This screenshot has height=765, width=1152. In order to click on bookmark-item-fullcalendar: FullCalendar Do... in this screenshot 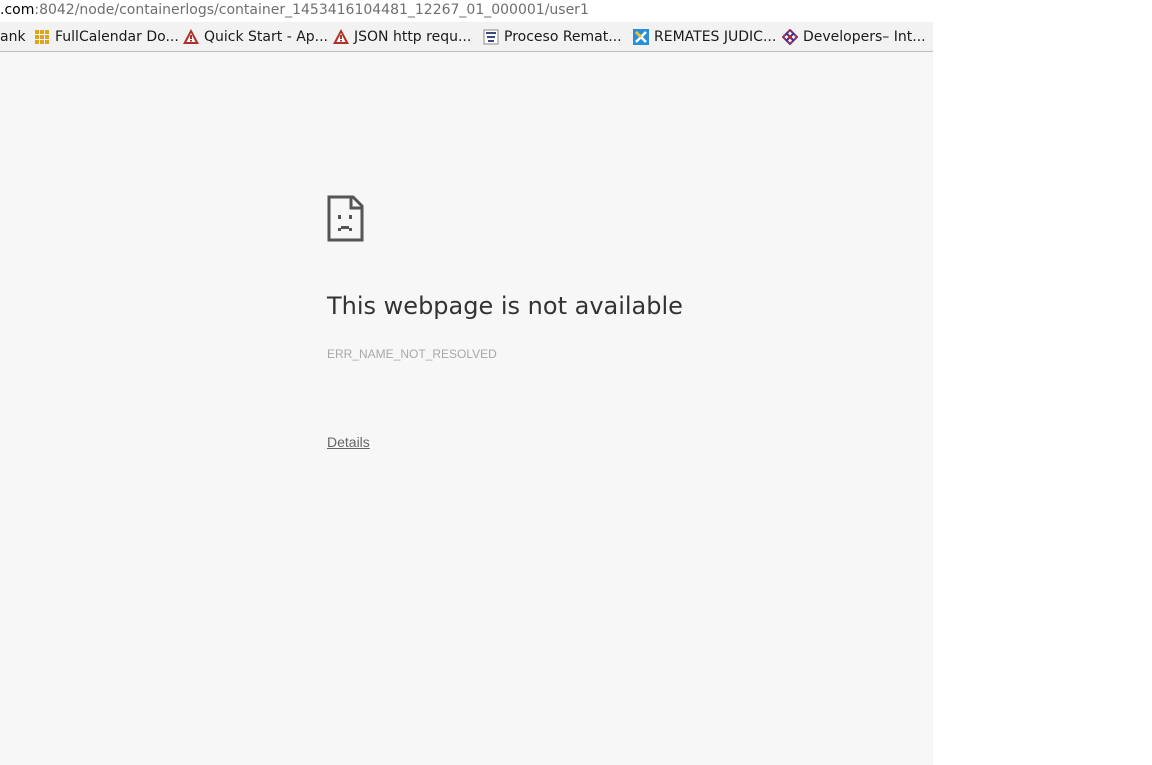, I will do `click(106, 36)`.